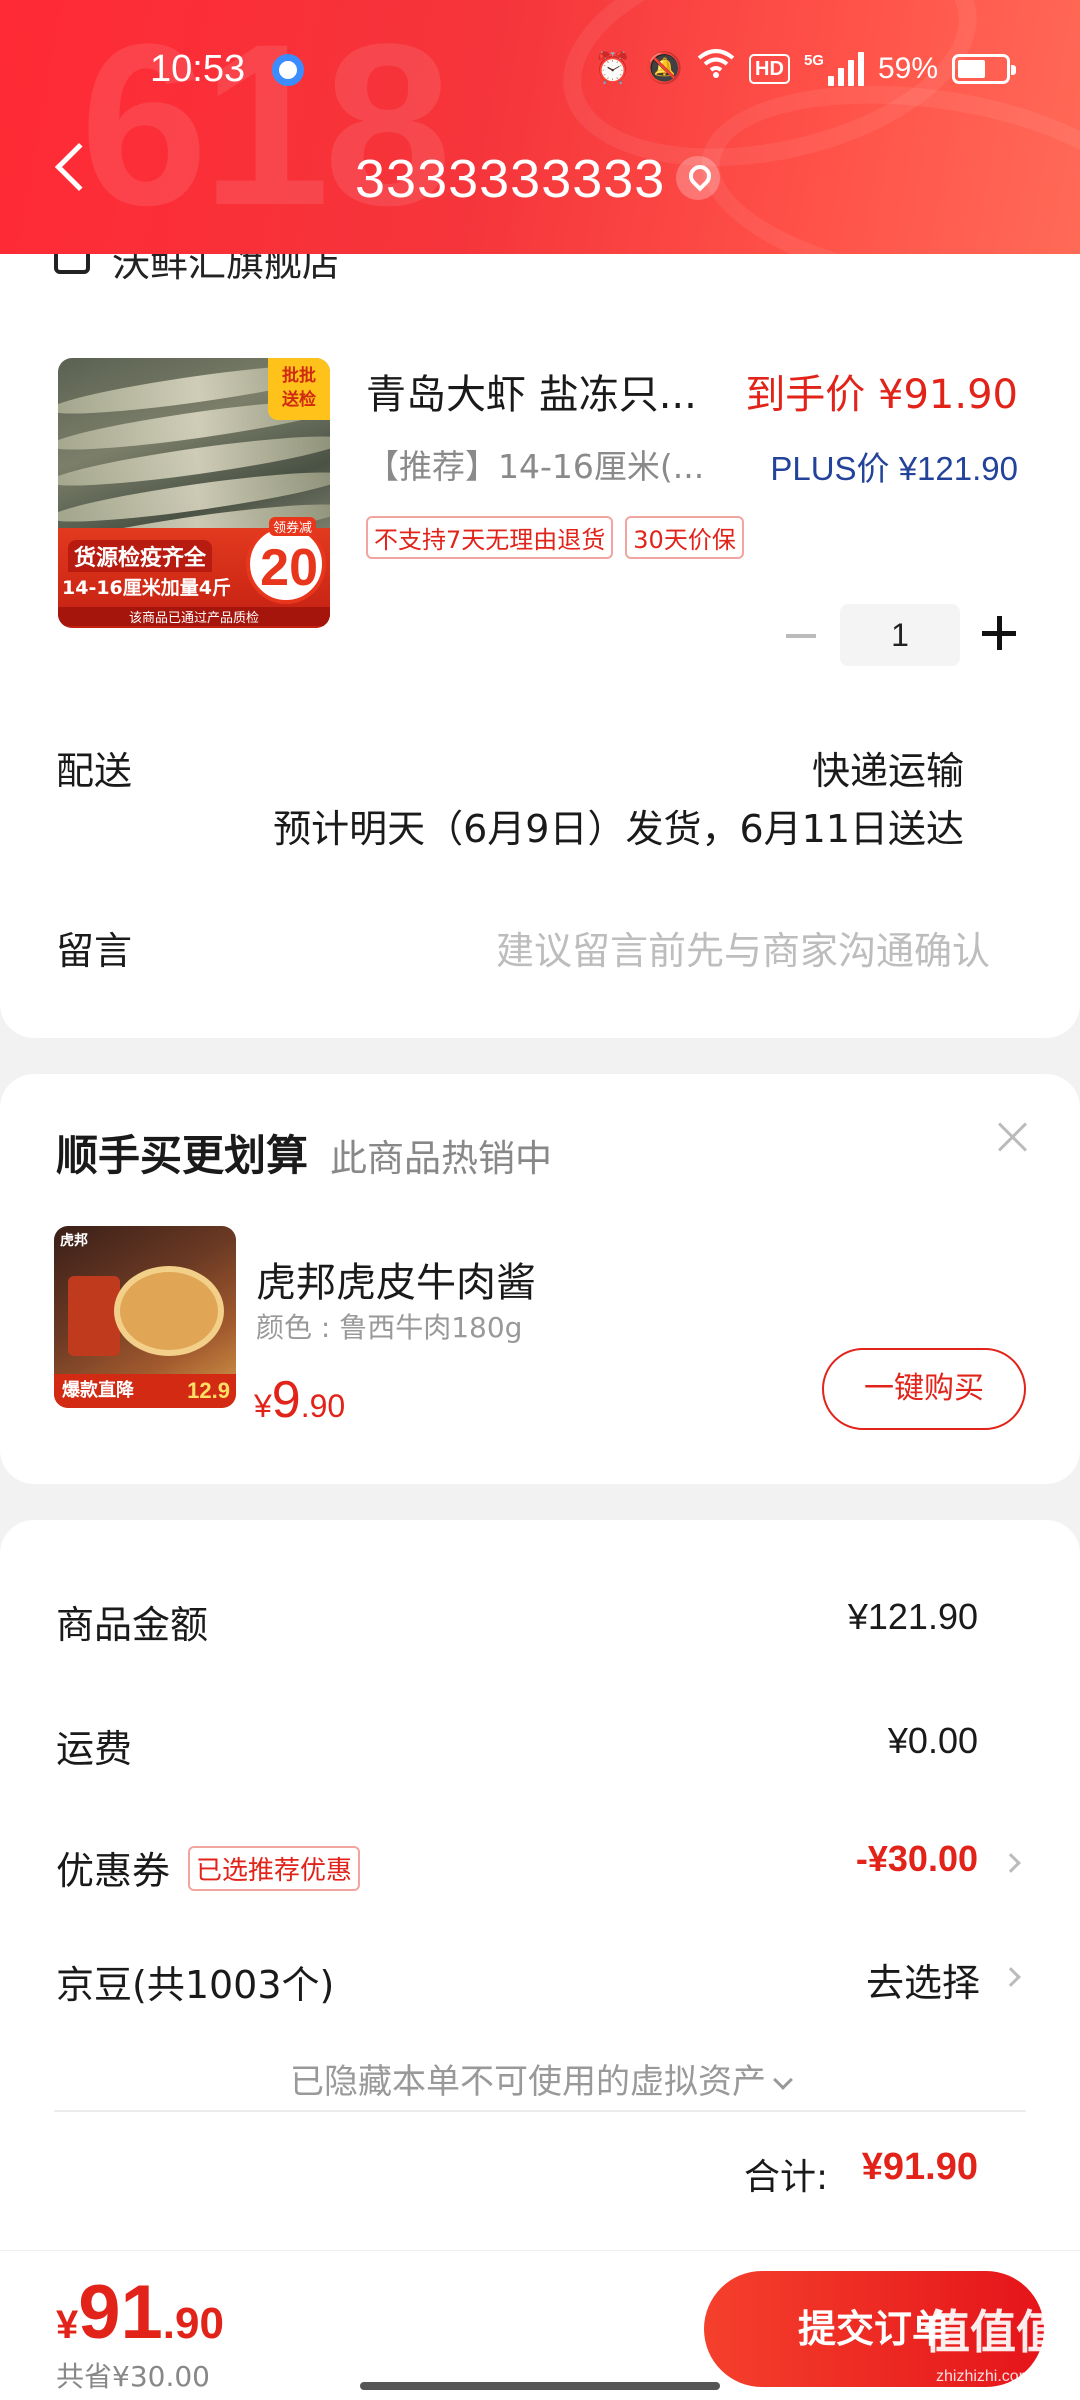  What do you see at coordinates (113, 1867) in the screenshot?
I see `coupon-label: 优惠券` at bounding box center [113, 1867].